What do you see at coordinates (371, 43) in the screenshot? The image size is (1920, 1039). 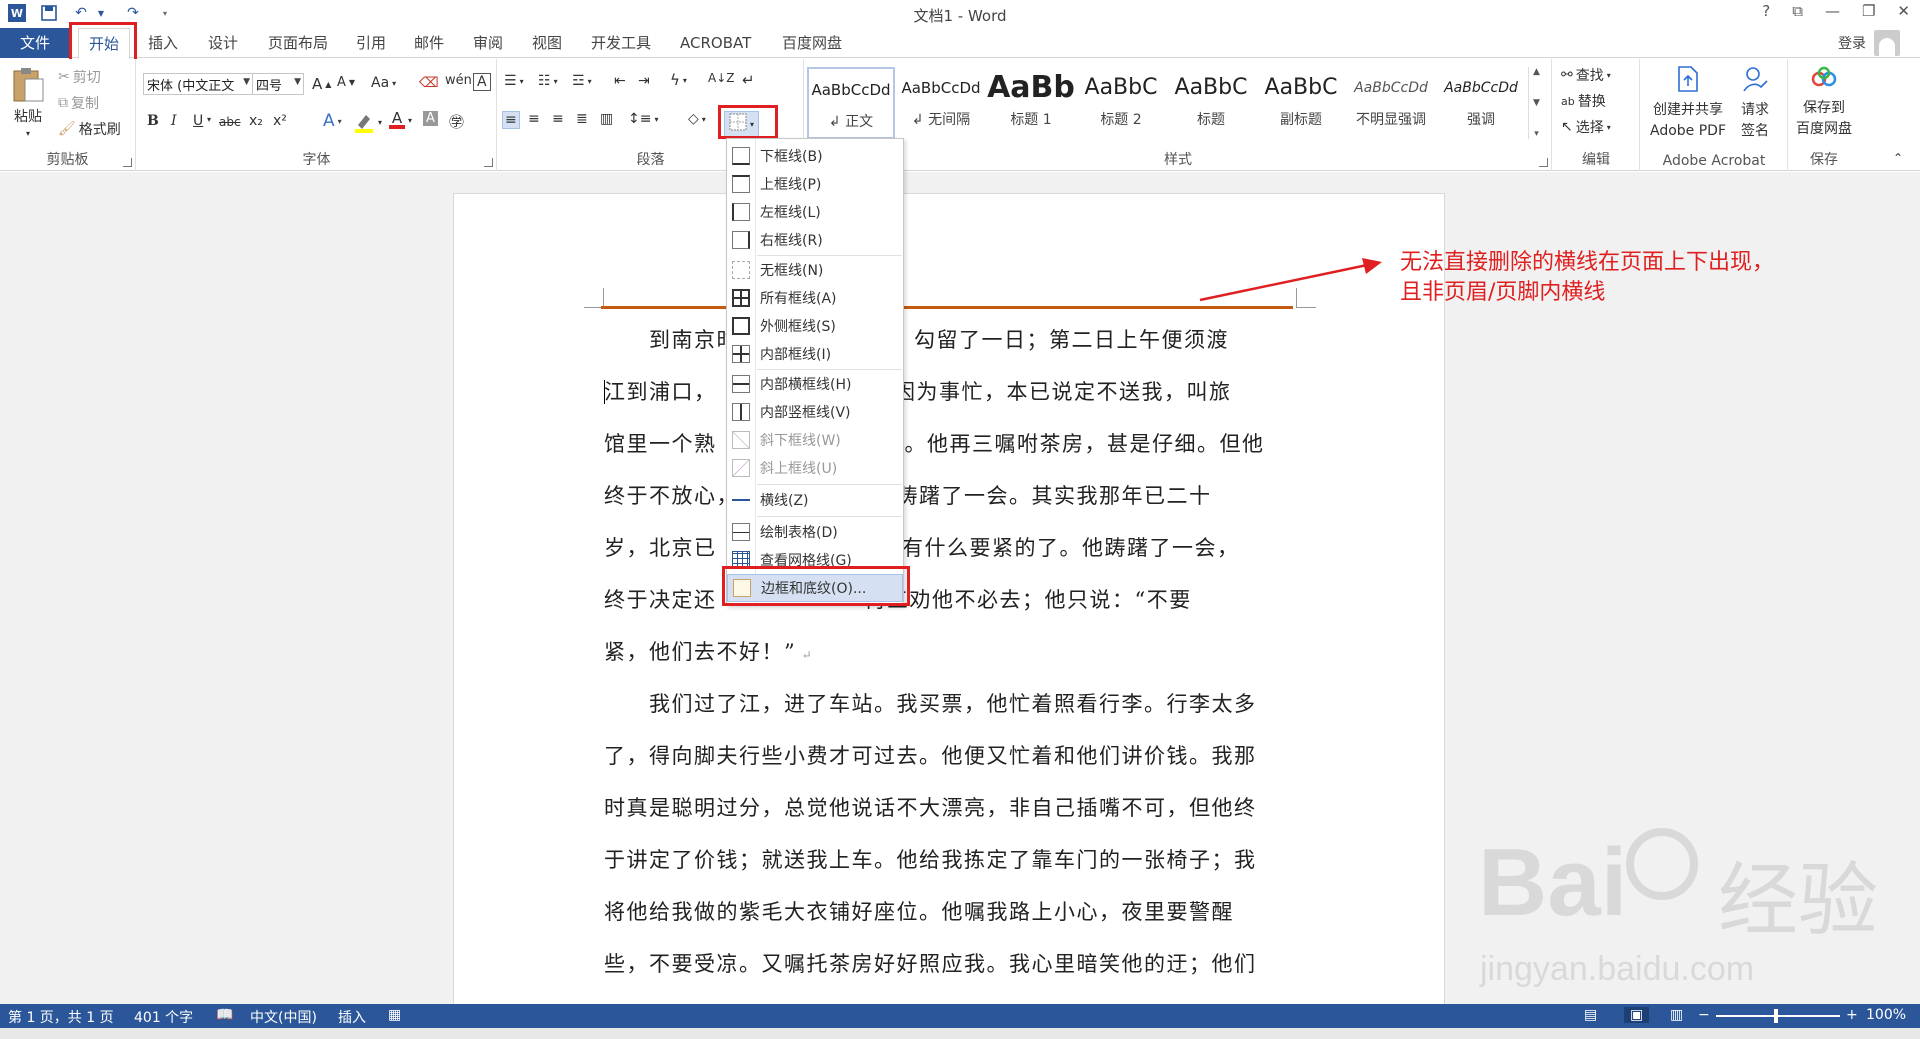 I see `tab-references: 引用` at bounding box center [371, 43].